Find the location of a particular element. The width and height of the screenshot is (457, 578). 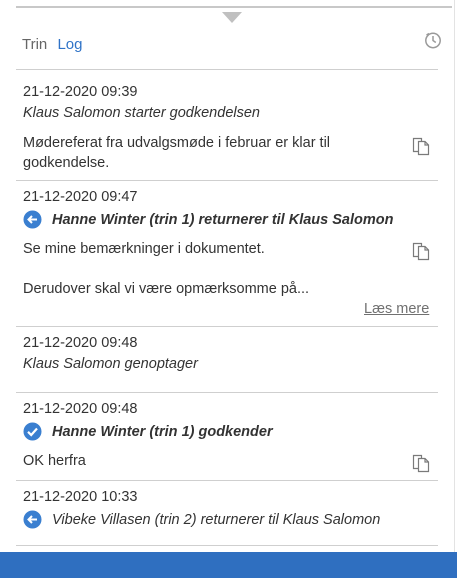

entry-action-text: Hanne Winter (trin 1) godkender is located at coordinates (162, 431).